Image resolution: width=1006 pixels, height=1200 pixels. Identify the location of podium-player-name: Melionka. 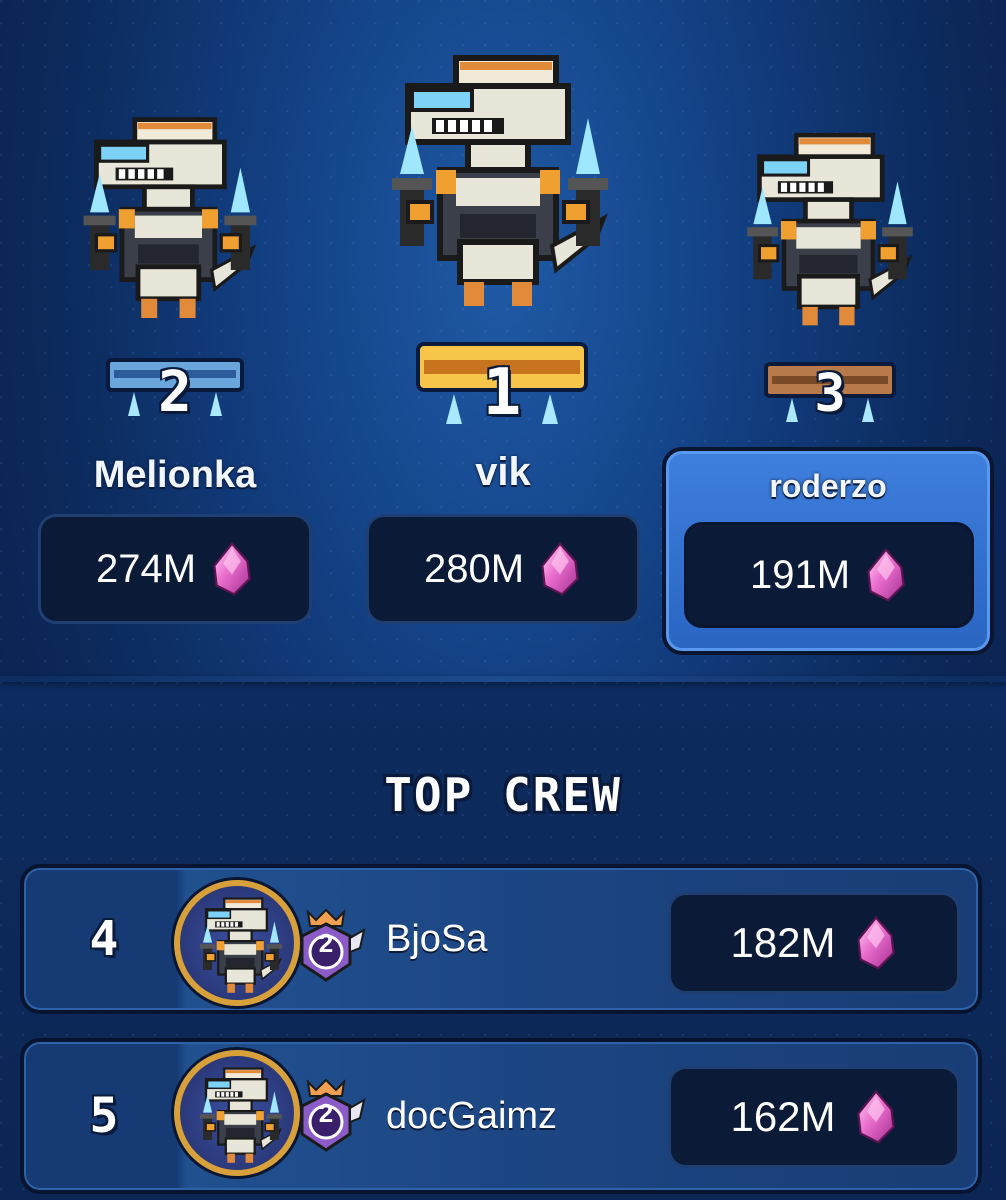
(175, 475).